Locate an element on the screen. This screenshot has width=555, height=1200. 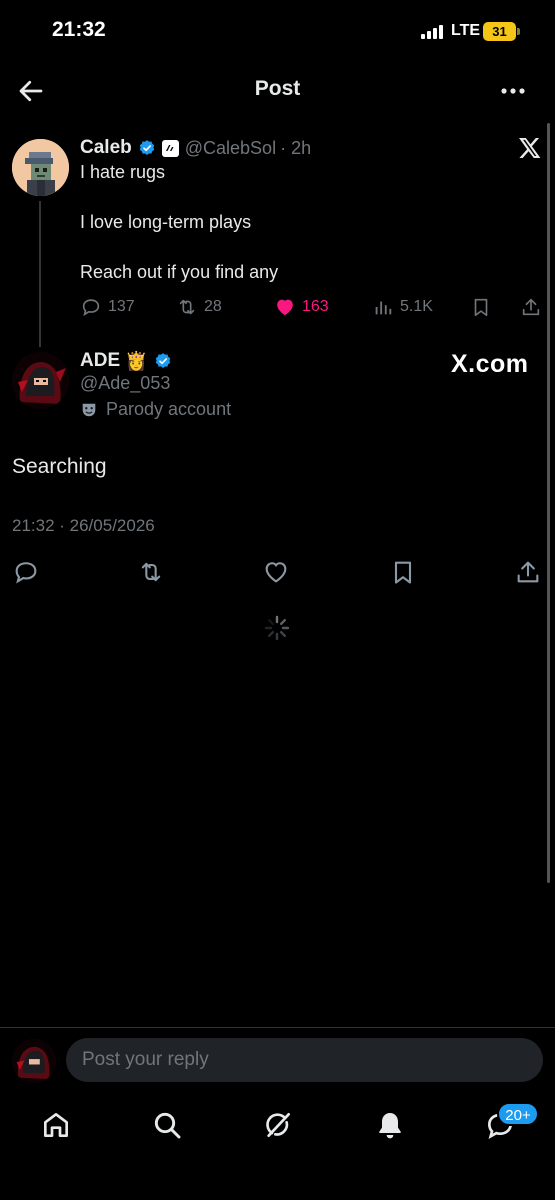
bottom-nav is located at coordinates (277, 1147).